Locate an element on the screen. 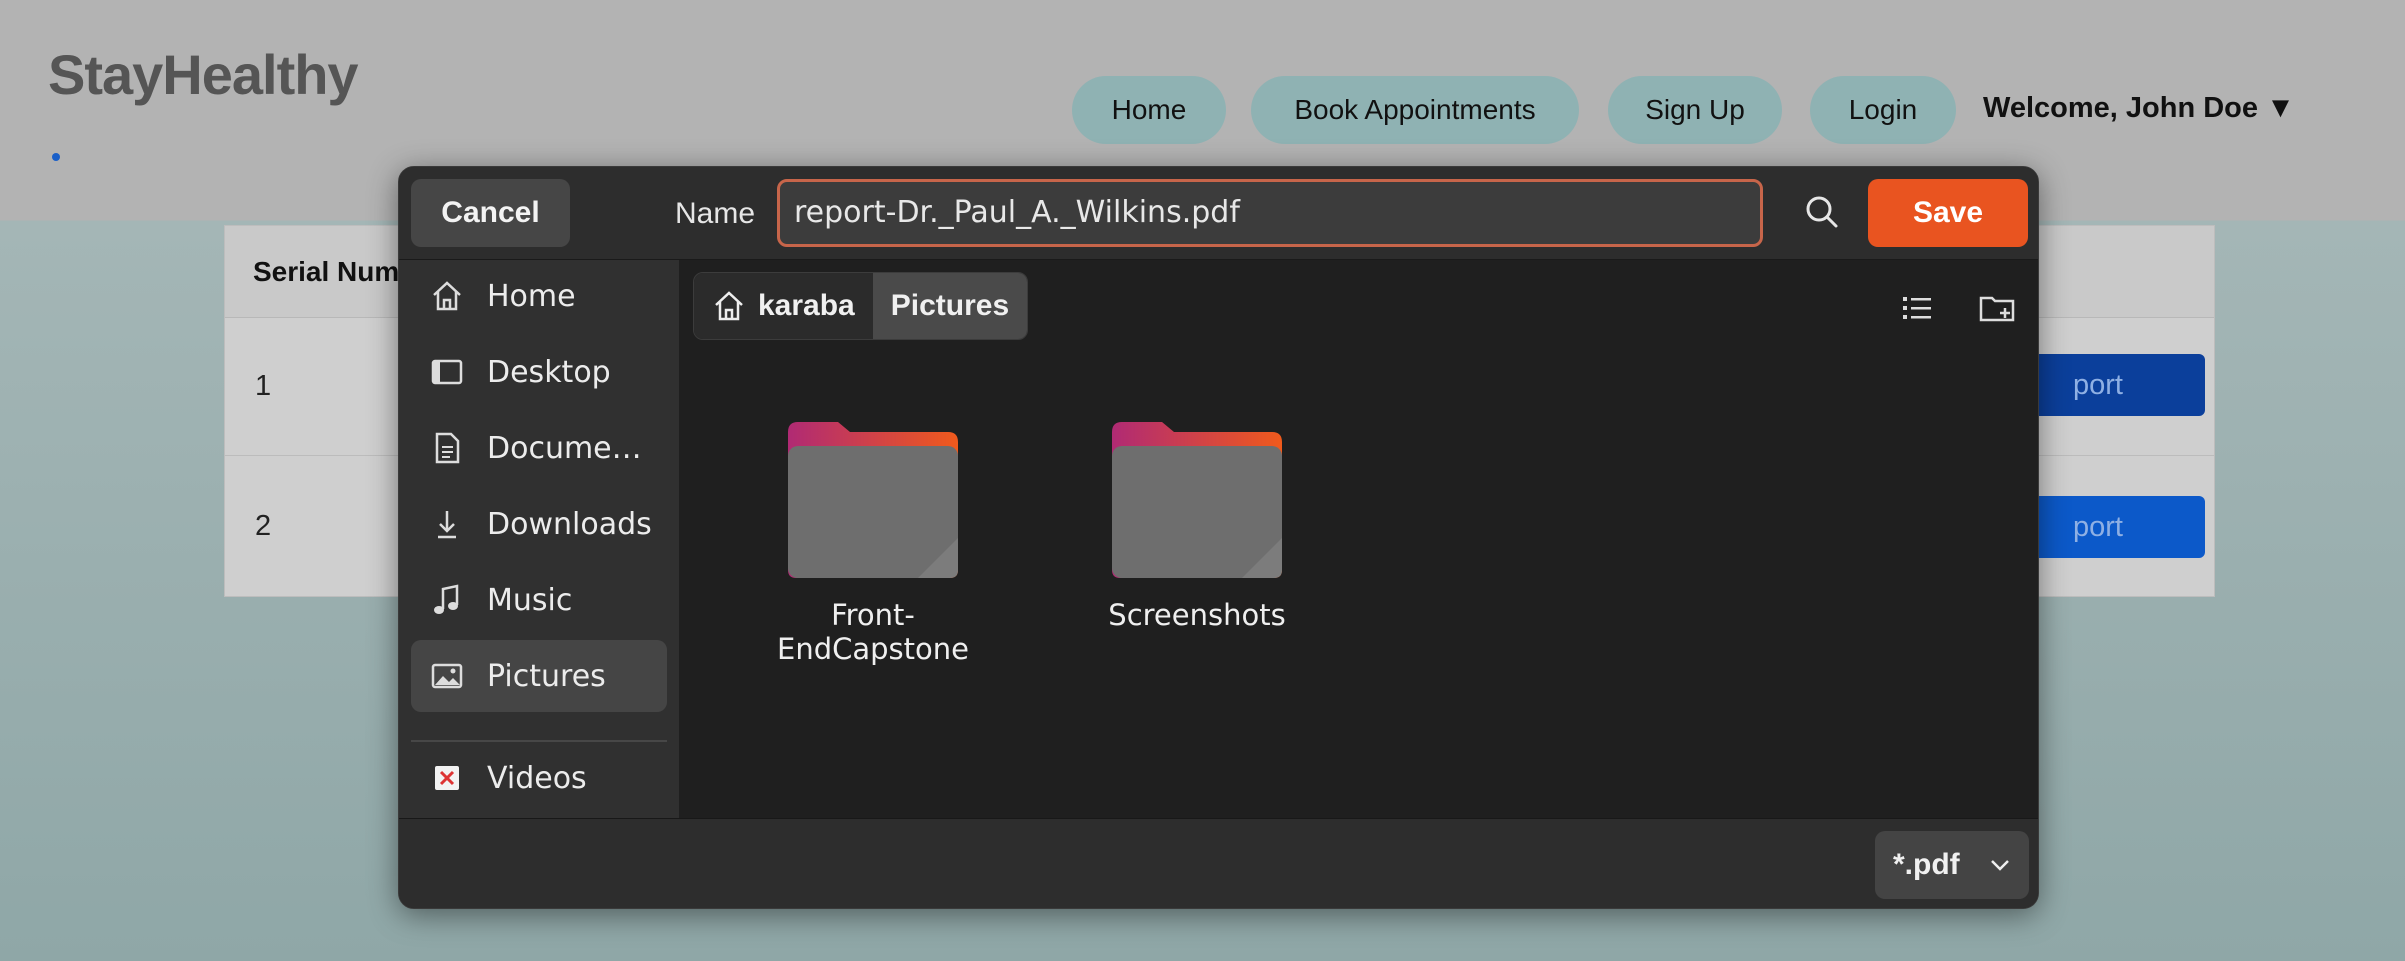 This screenshot has width=2405, height=961. breadcrumb-label: karaba is located at coordinates (806, 305).